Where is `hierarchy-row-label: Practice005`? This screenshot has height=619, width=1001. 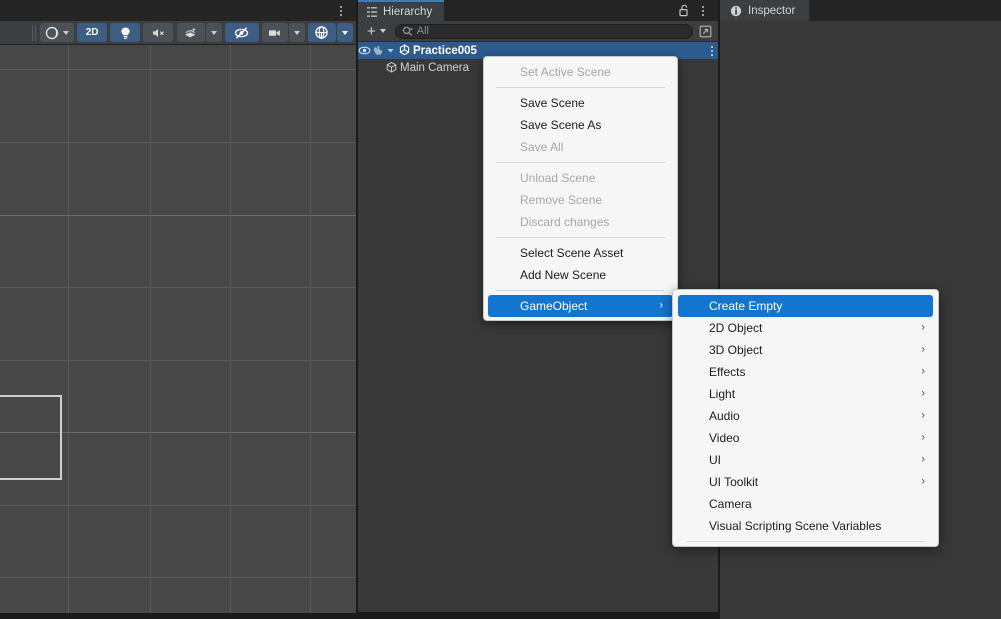 hierarchy-row-label: Practice005 is located at coordinates (445, 50).